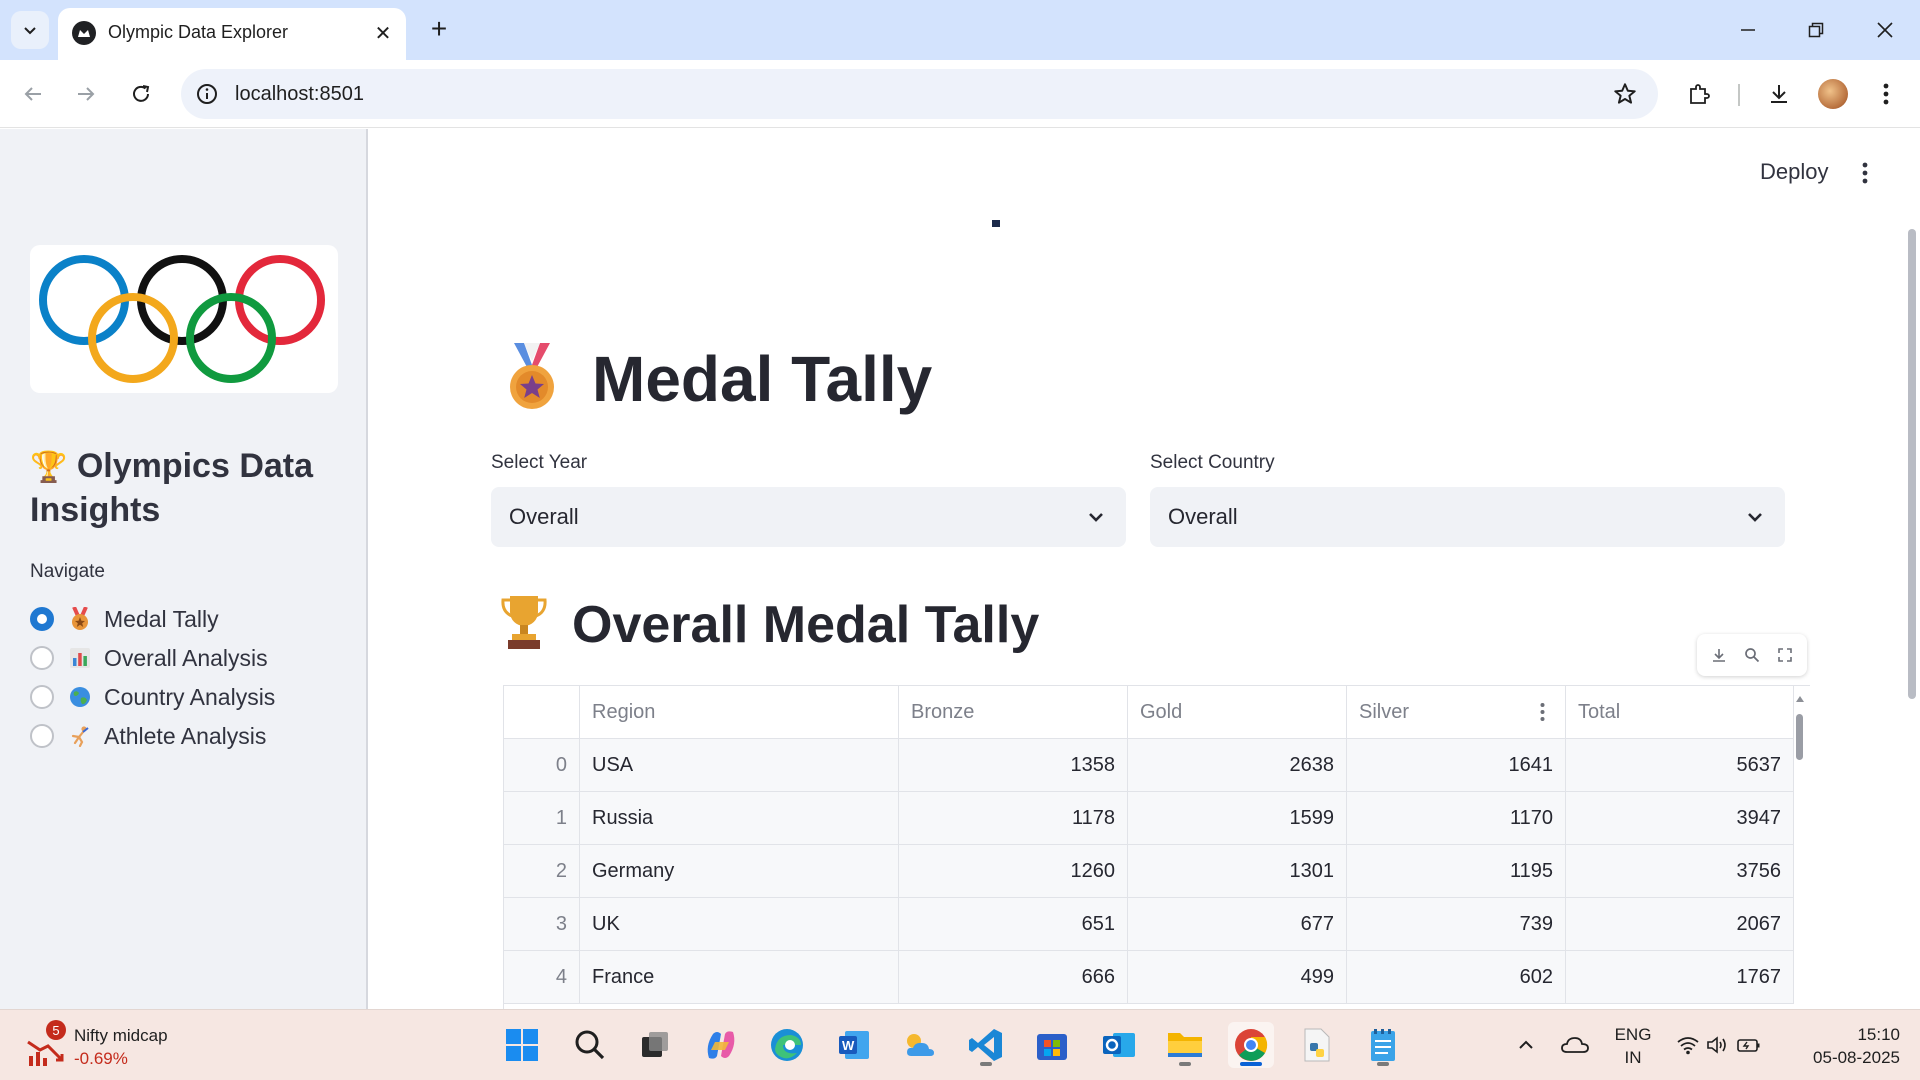  Describe the element at coordinates (299, 94) in the screenshot. I see `url-text: localhost:8501` at that location.